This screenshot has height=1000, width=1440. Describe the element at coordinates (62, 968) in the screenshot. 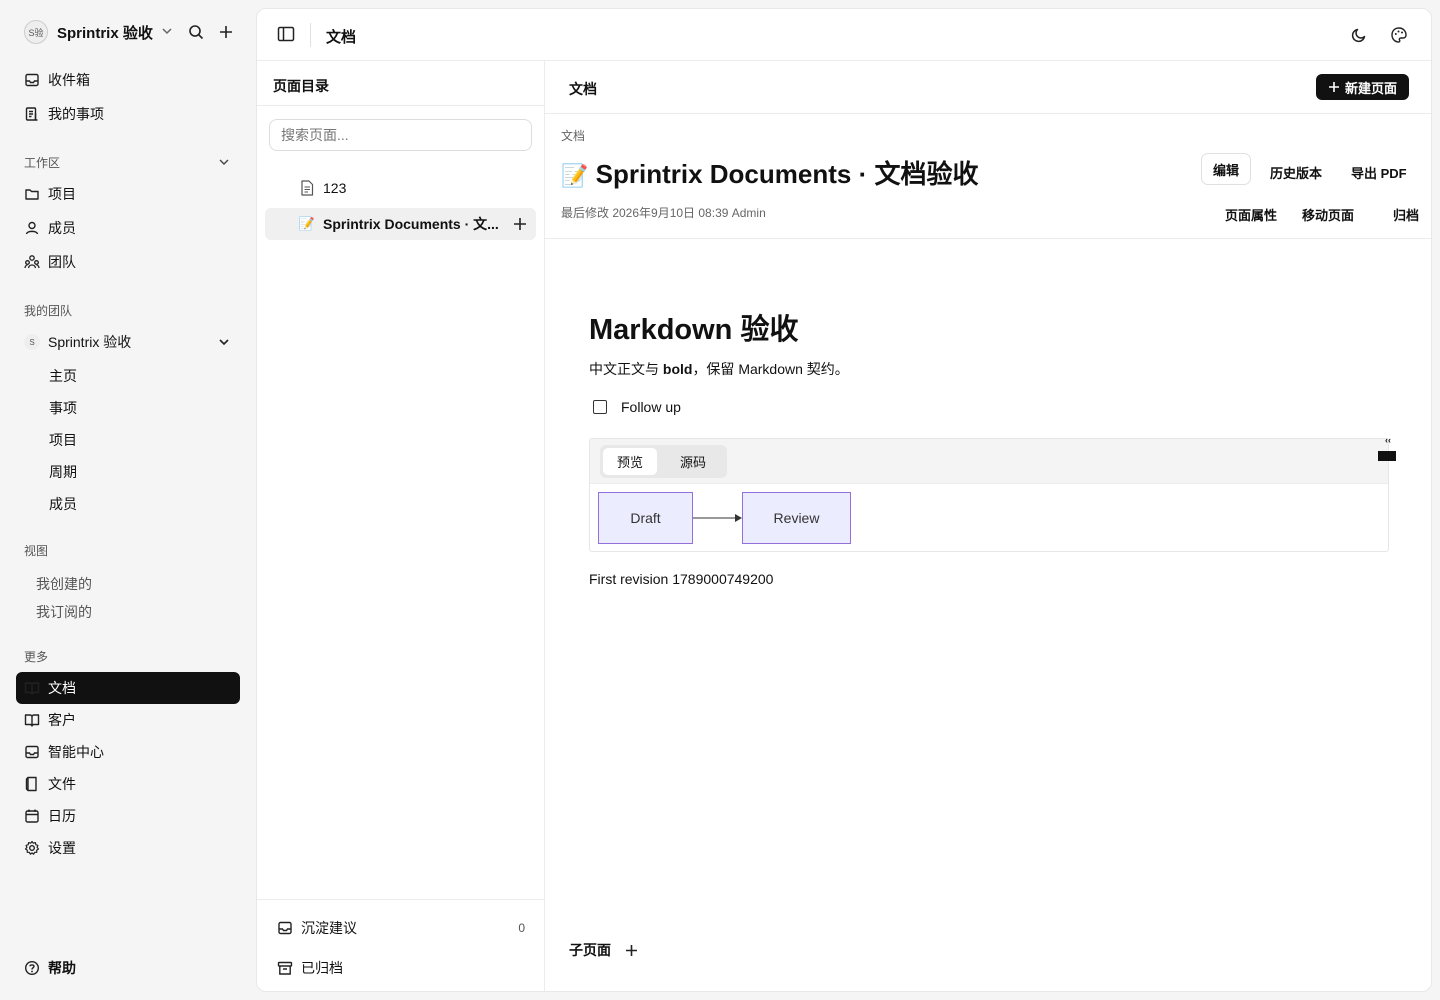

I see `help-label: 帮助` at that location.